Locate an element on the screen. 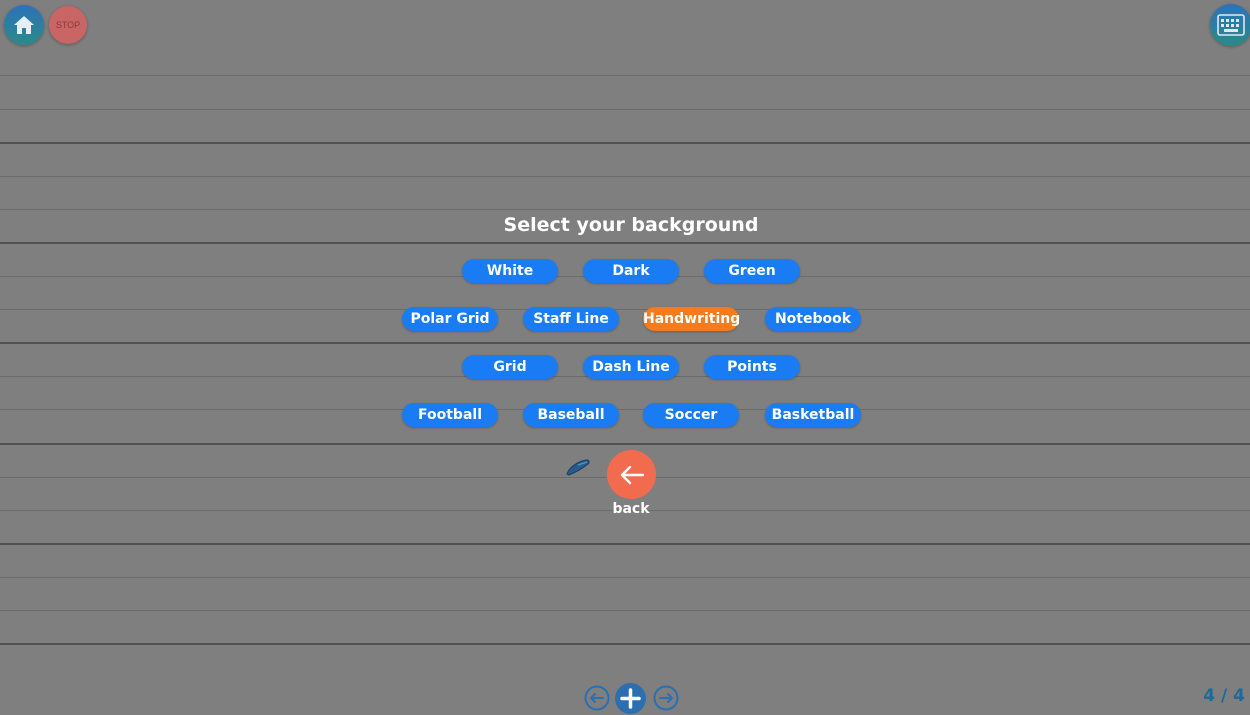  background-option-polar-grid: Polar Grid is located at coordinates (450, 319).